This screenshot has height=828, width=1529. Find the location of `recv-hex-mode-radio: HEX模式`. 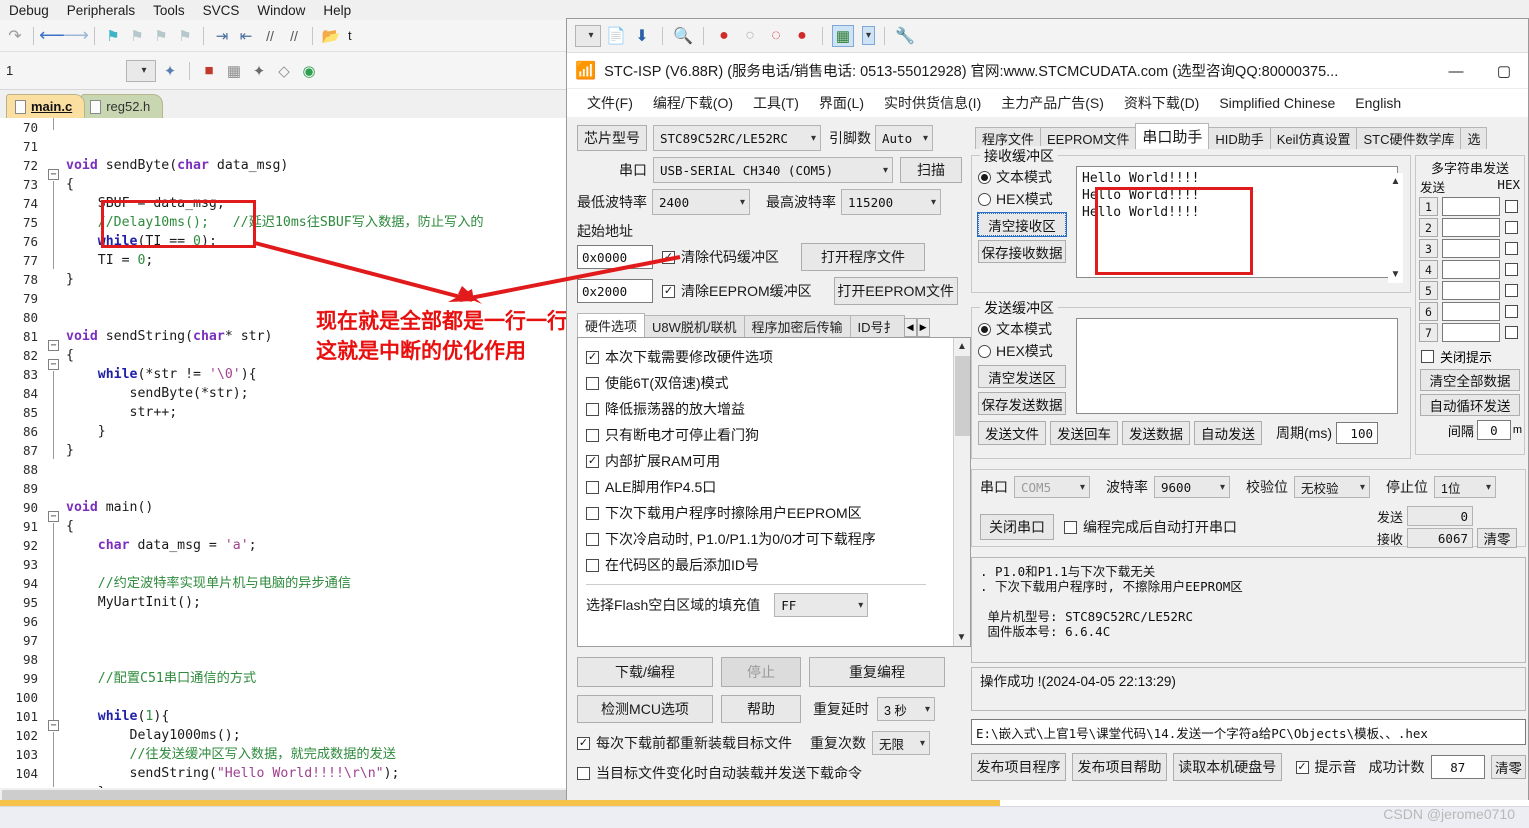

recv-hex-mode-radio: HEX模式 is located at coordinates (1025, 199).